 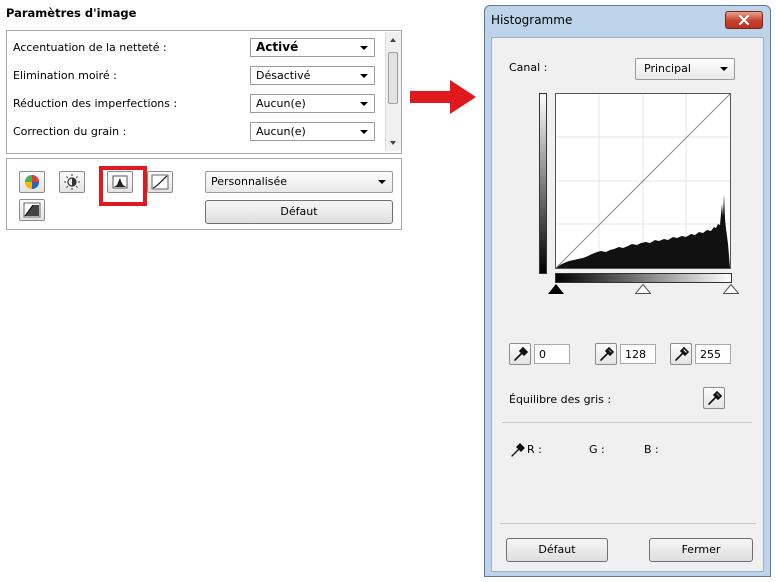 I want to click on close-window-button, so click(x=744, y=20).